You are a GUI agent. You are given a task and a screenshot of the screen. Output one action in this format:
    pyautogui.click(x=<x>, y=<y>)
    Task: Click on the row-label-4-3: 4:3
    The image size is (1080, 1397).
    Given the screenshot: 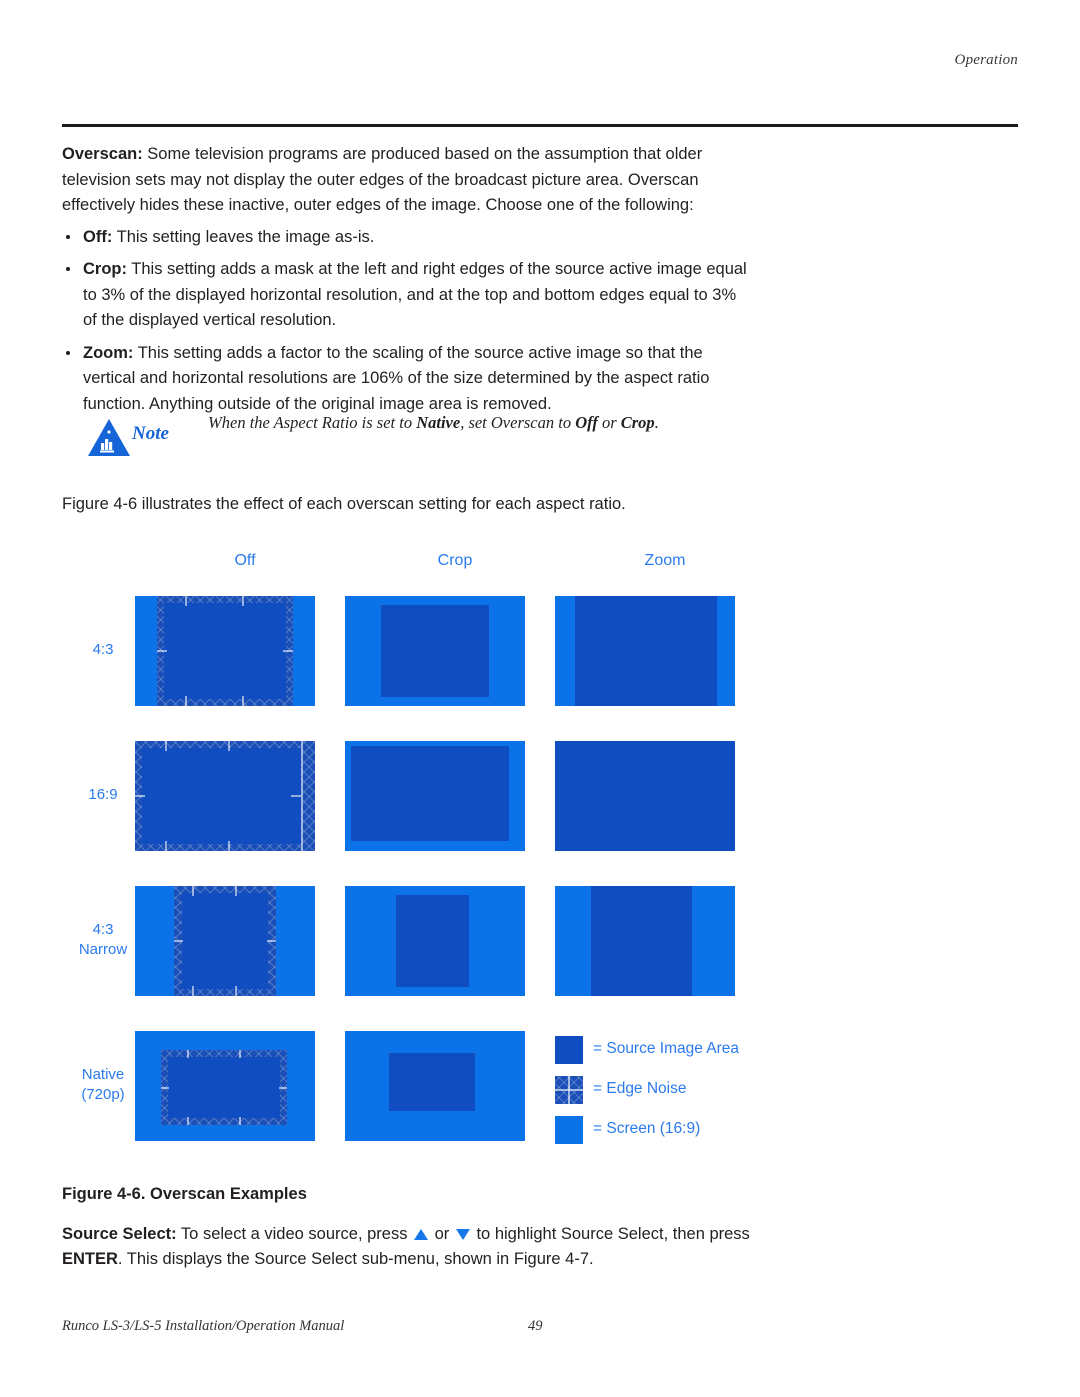 What is the action you would take?
    pyautogui.click(x=103, y=650)
    